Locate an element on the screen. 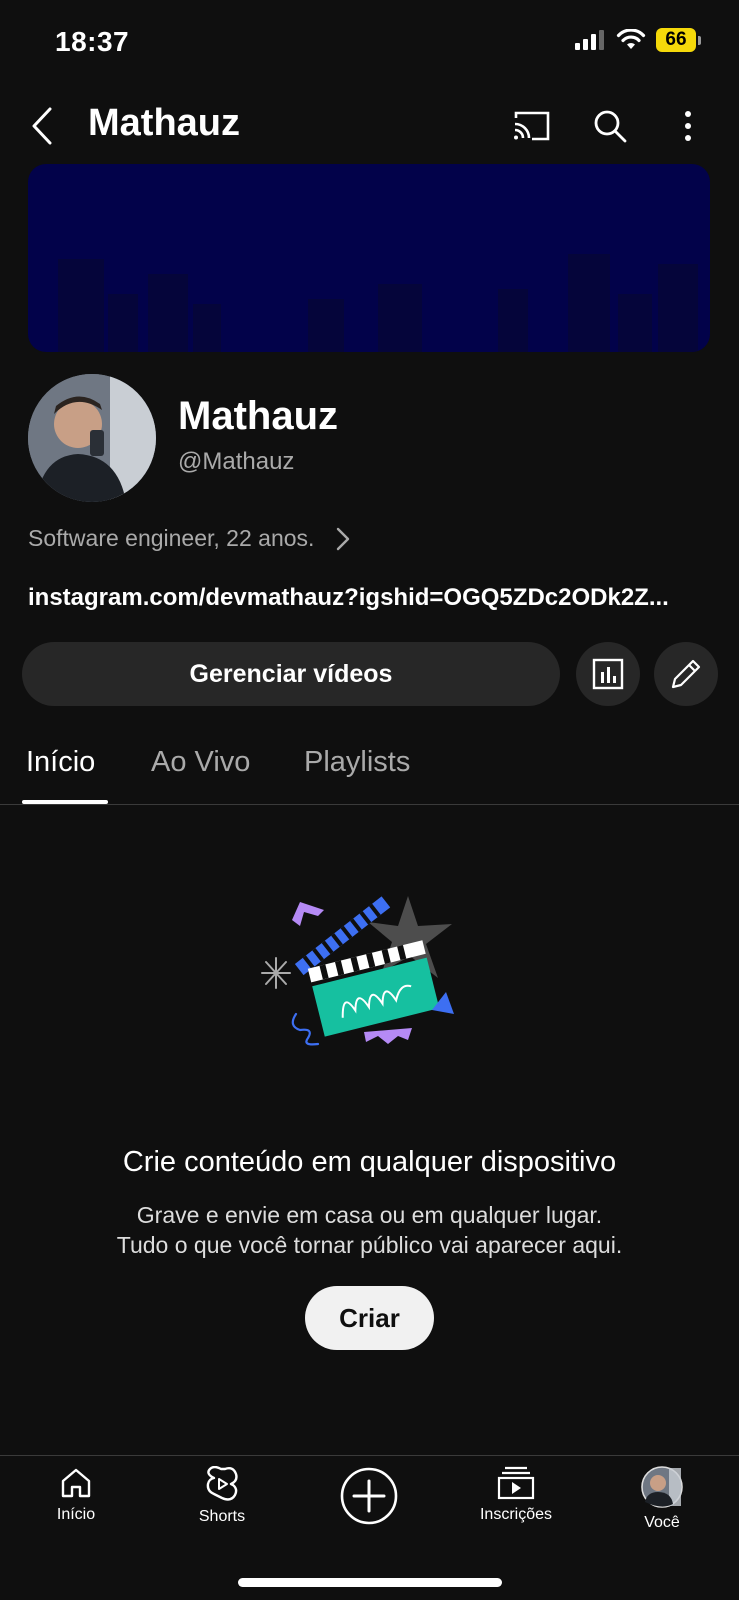 Image resolution: width=739 pixels, height=1600 pixels. tabs-divider is located at coordinates (369, 804).